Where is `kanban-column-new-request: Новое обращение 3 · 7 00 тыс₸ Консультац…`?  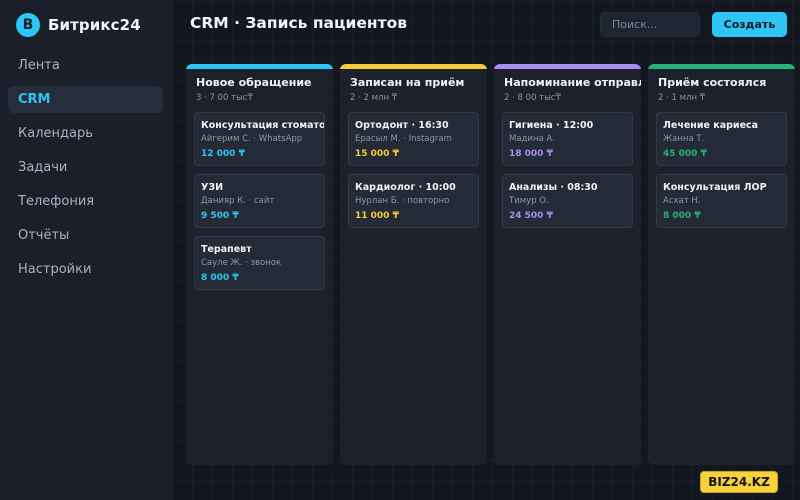 kanban-column-new-request: Новое обращение 3 · 7 00 тыс₸ Консультац… is located at coordinates (259, 264).